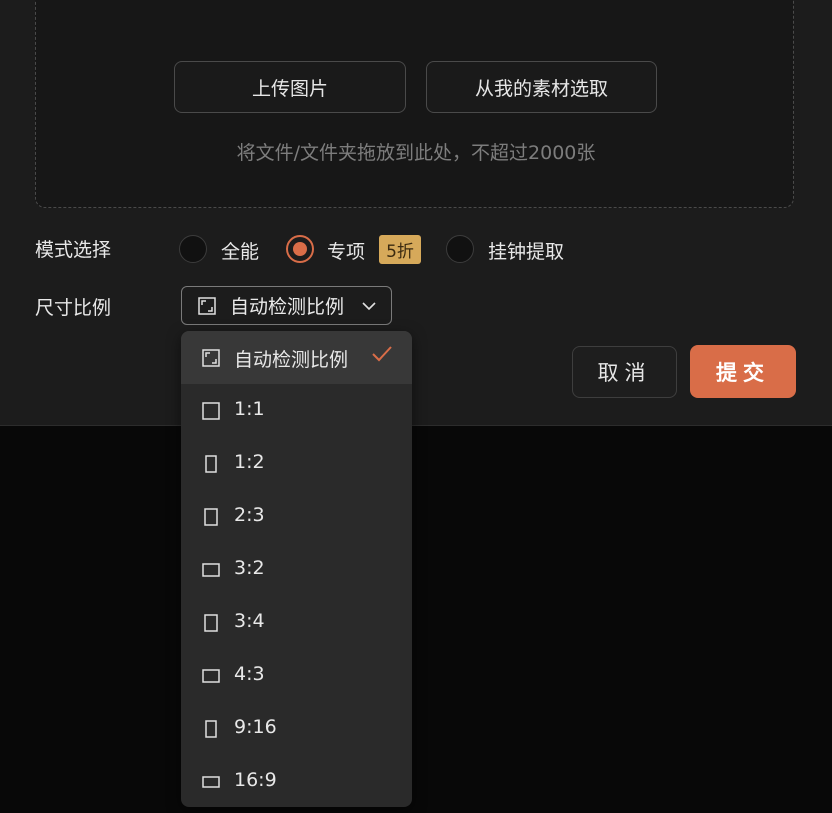 The height and width of the screenshot is (813, 832). What do you see at coordinates (255, 727) in the screenshot?
I see `menu-item-label: 9:16` at bounding box center [255, 727].